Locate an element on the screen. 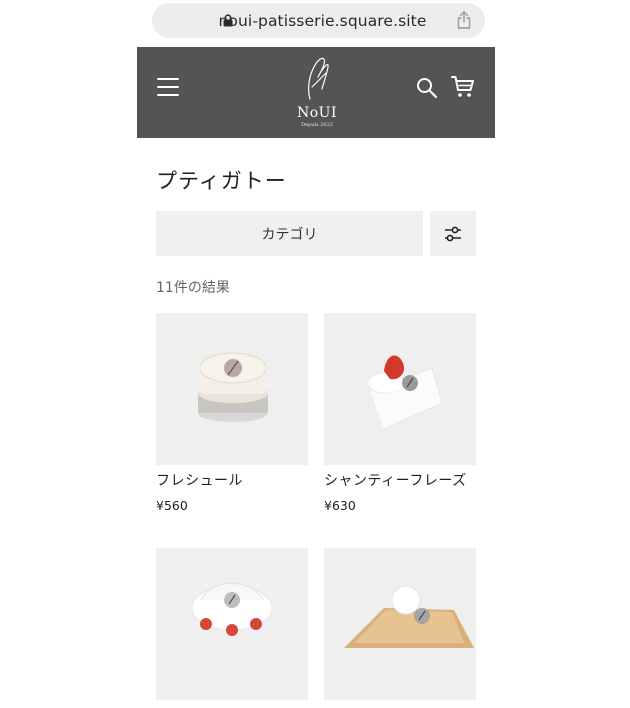 The height and width of the screenshot is (708, 630). product-card: フレシュール ¥560 is located at coordinates (232, 413).